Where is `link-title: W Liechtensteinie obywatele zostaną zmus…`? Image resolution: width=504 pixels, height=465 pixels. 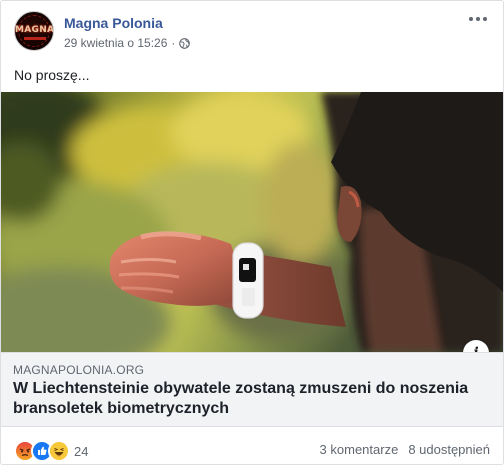 link-title: W Liechtensteinie obywatele zostaną zmus… is located at coordinates (248, 399).